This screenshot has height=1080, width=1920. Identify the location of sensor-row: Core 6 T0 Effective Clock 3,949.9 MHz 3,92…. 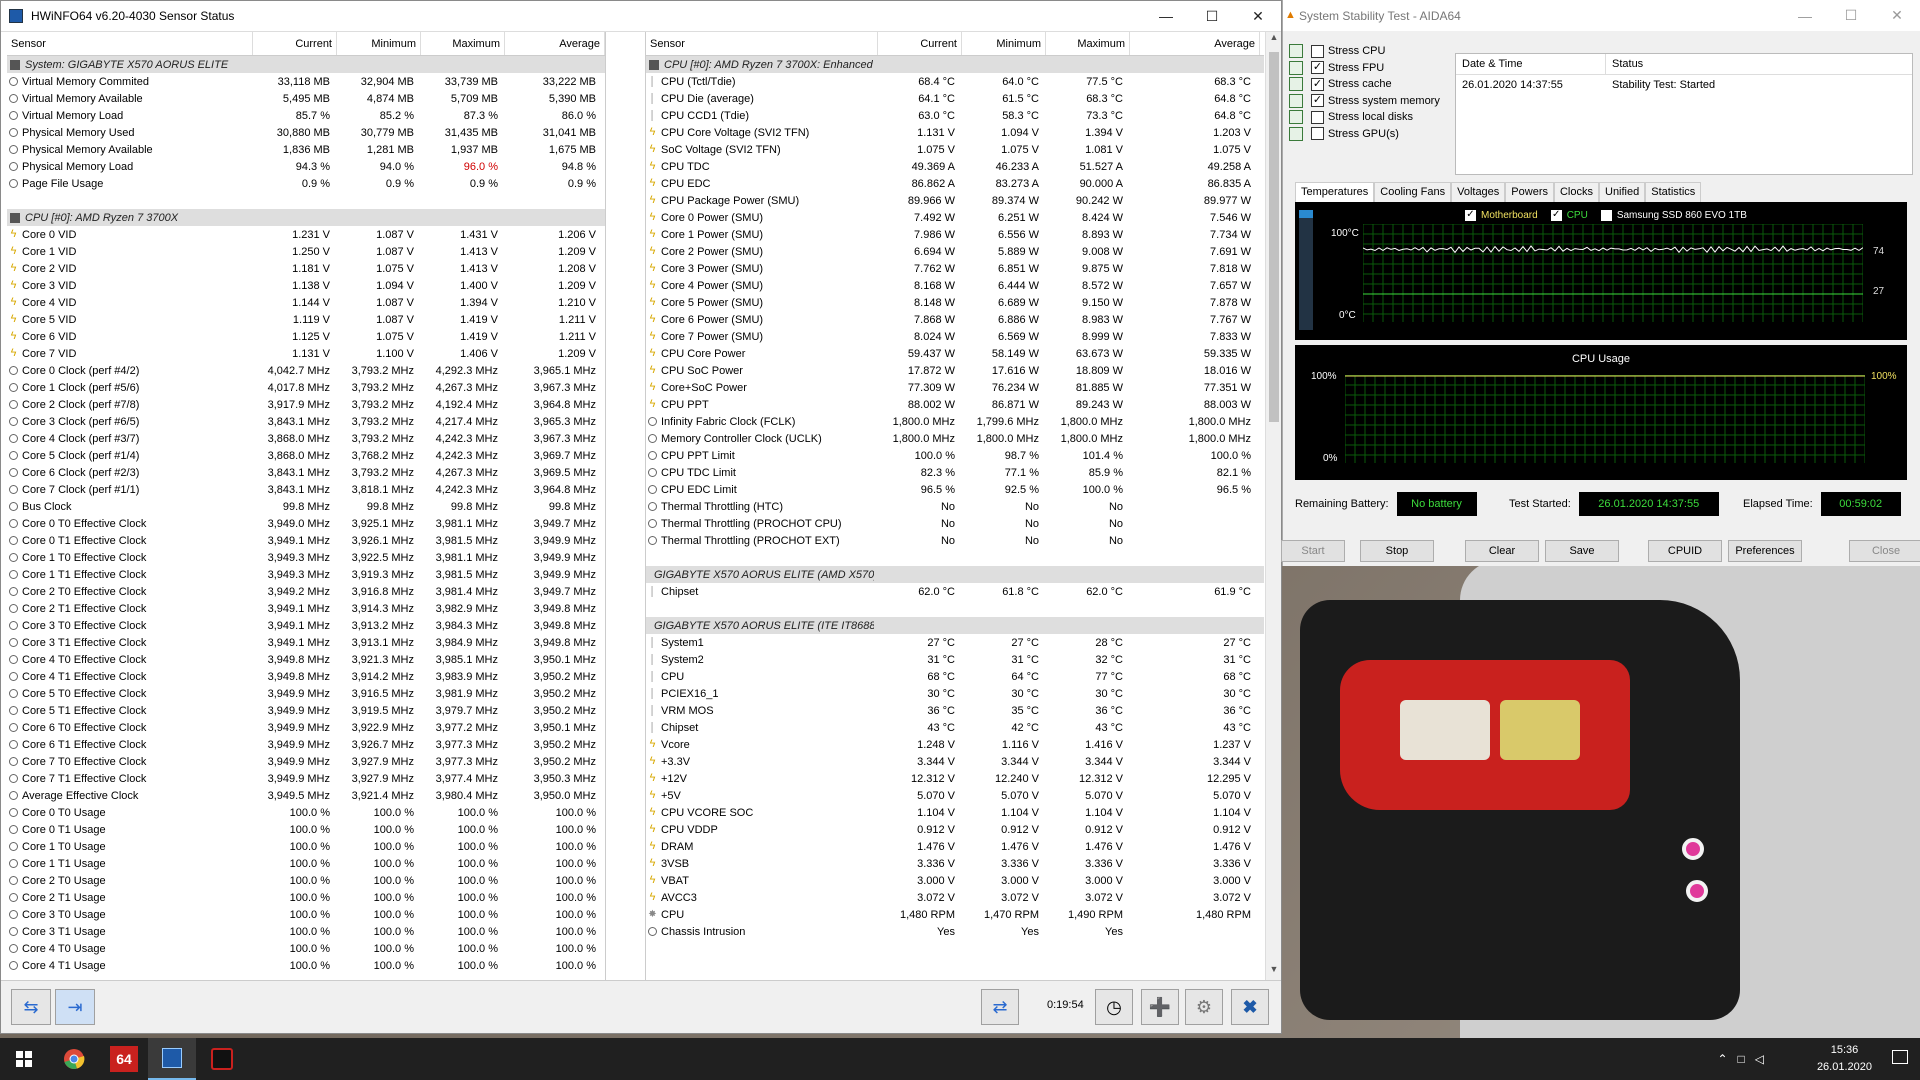
(306, 727).